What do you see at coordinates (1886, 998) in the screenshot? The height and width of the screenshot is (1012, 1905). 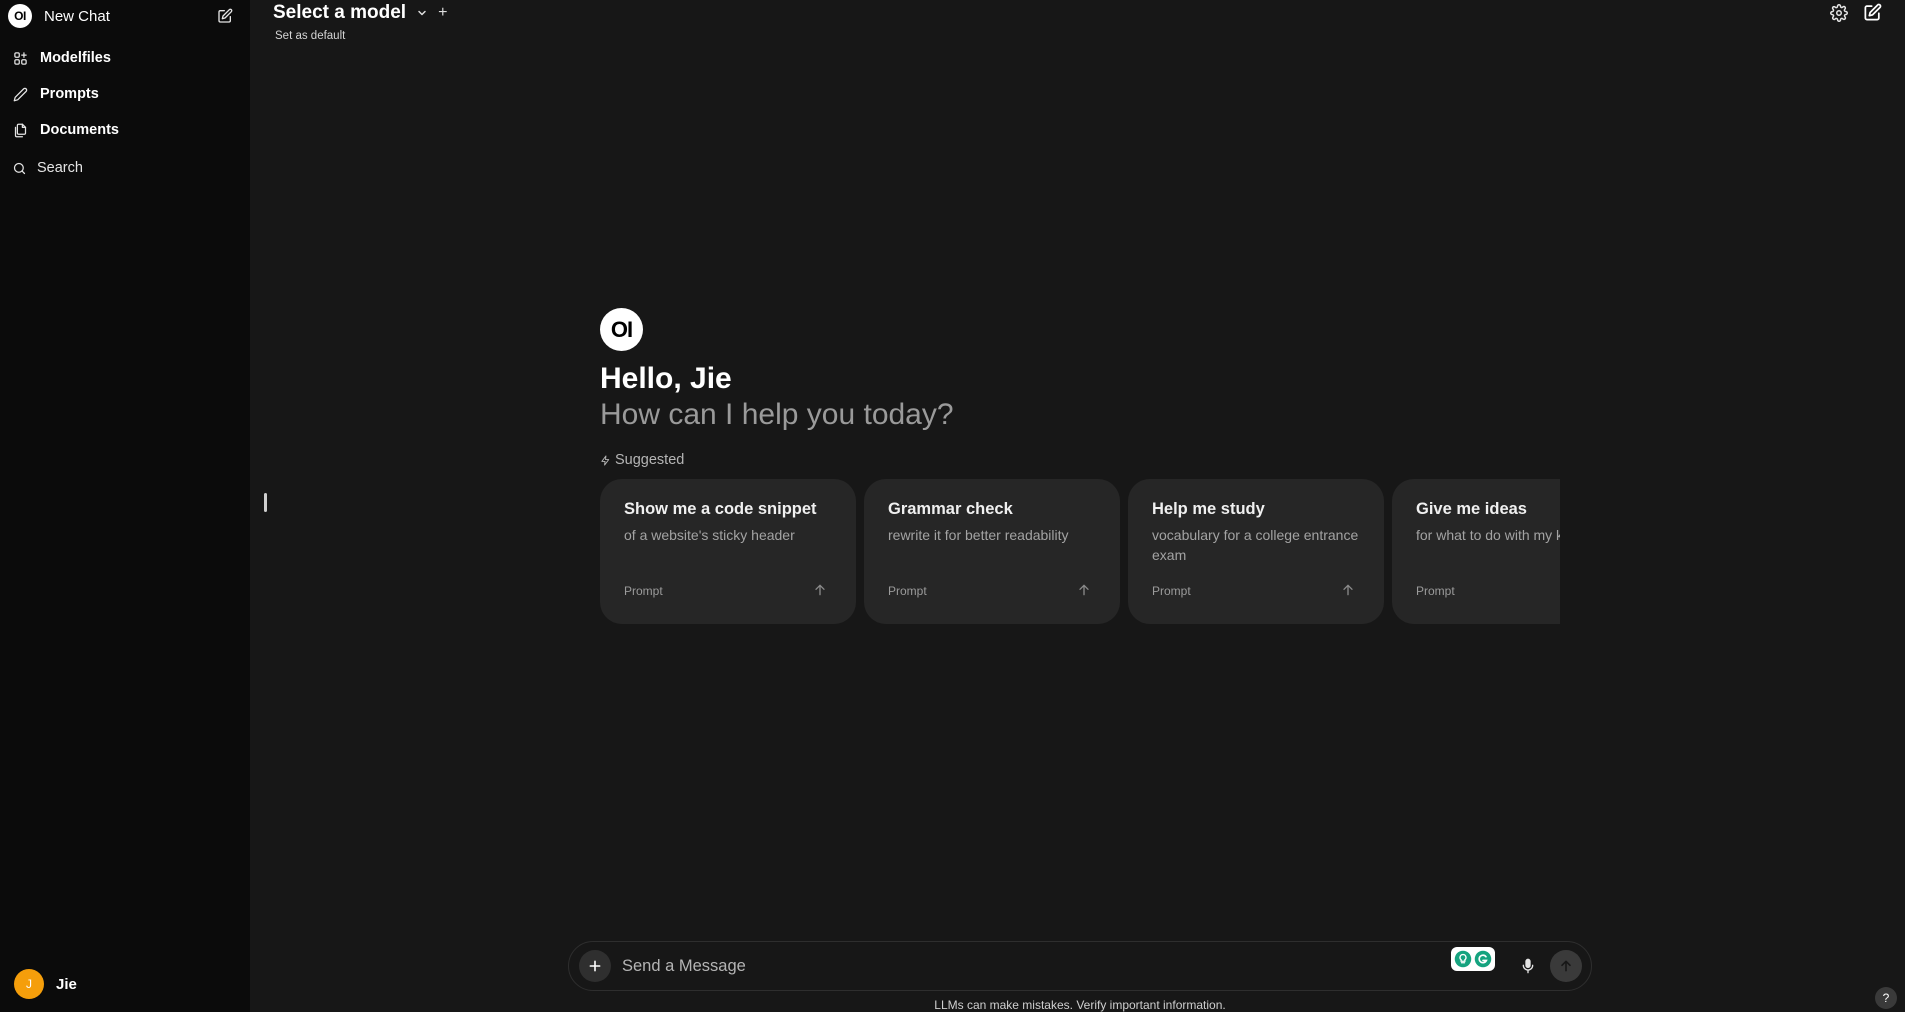 I see `help-button: ?` at bounding box center [1886, 998].